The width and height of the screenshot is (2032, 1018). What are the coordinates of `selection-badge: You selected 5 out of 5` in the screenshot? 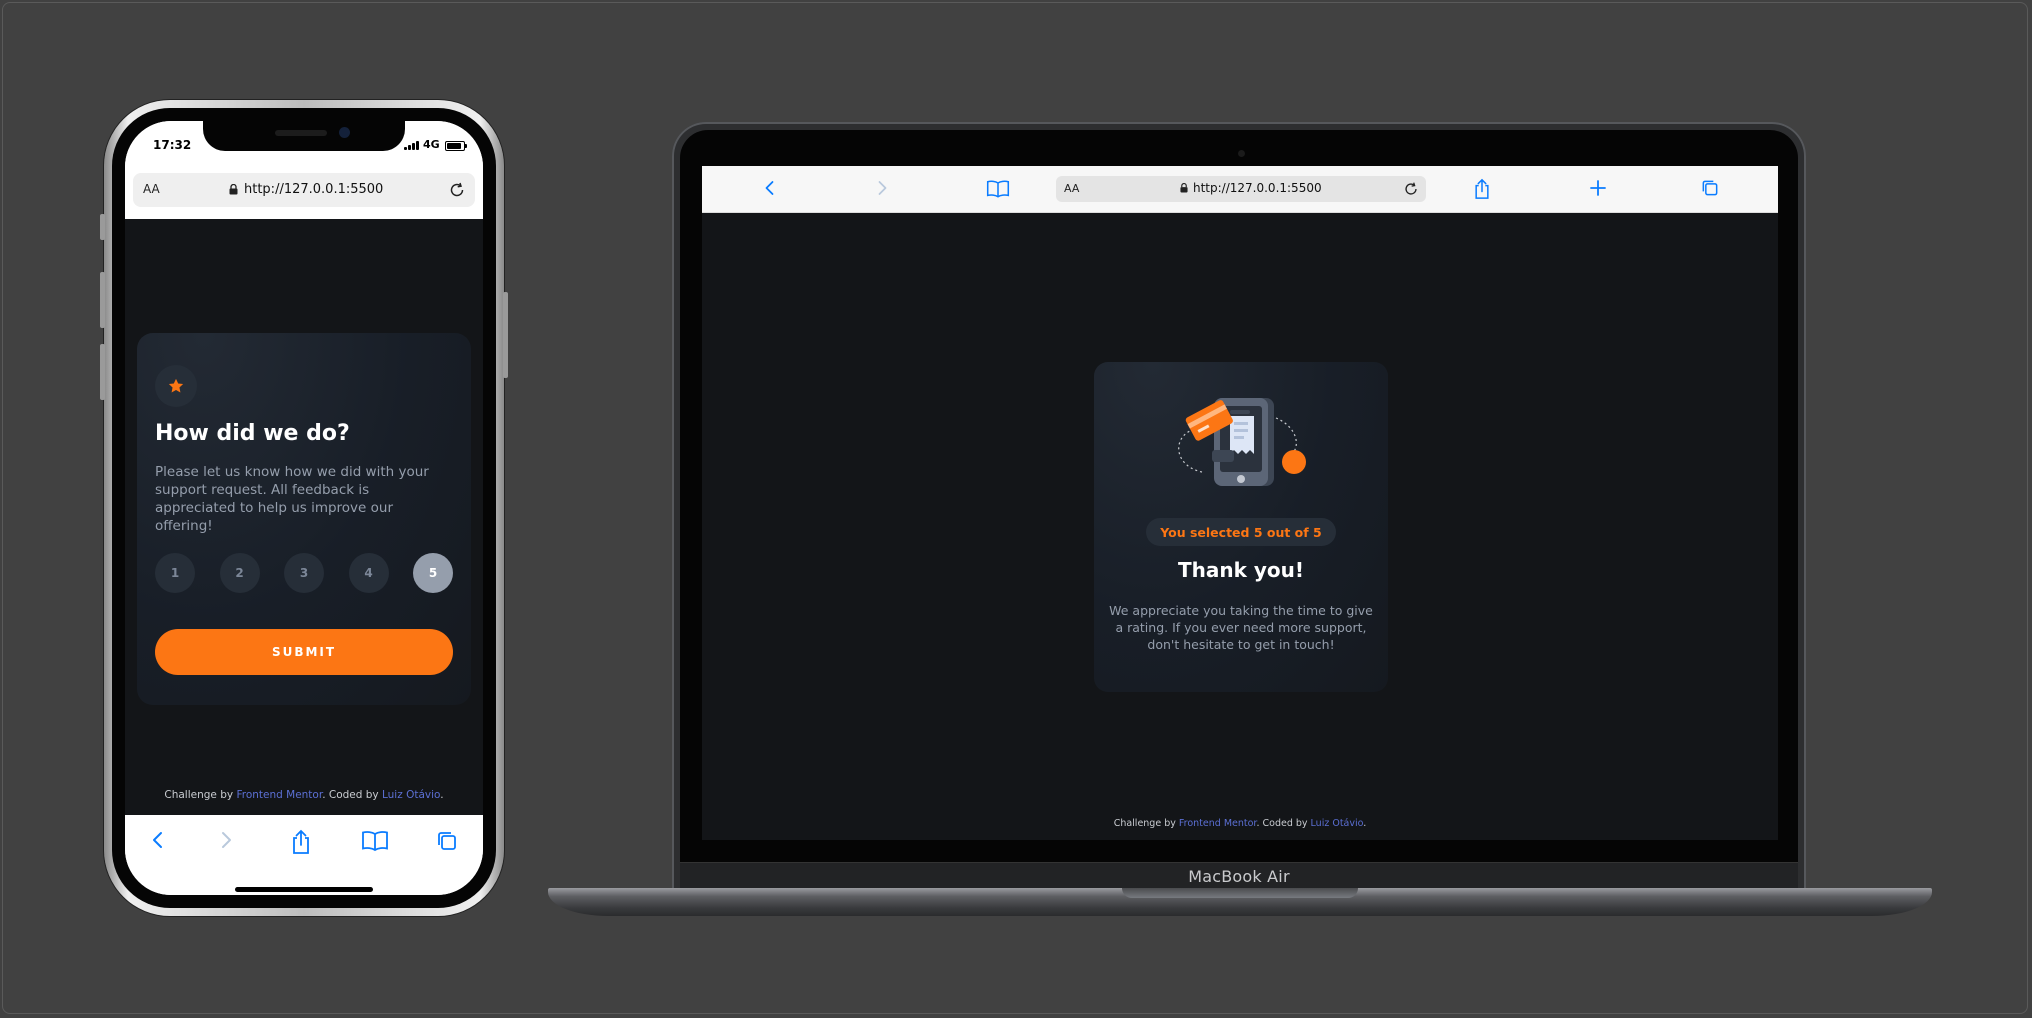 It's located at (1241, 532).